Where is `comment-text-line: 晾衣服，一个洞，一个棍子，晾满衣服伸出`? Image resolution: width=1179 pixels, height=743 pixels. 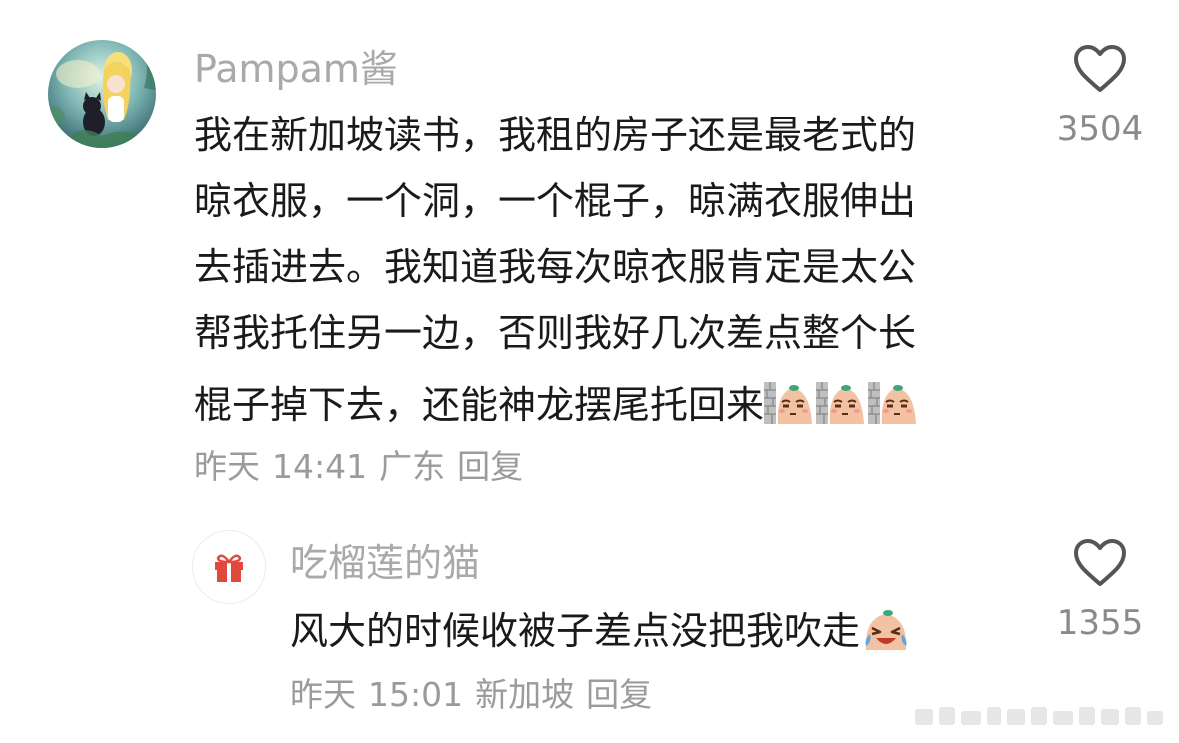 comment-text-line: 晾衣服，一个洞，一个棍子，晾满衣服伸出 is located at coordinates (555, 201).